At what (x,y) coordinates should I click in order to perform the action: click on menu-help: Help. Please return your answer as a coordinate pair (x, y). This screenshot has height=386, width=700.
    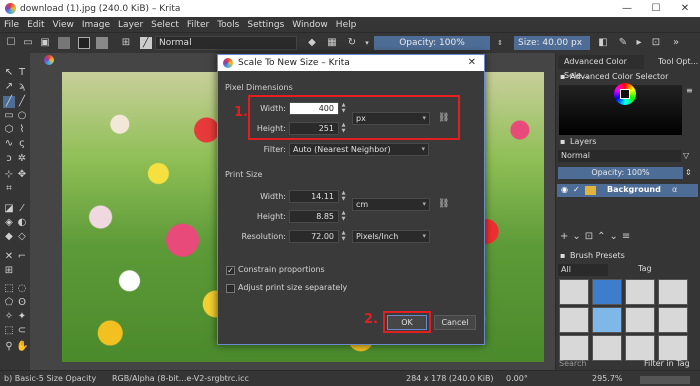
    Looking at the image, I should click on (346, 25).